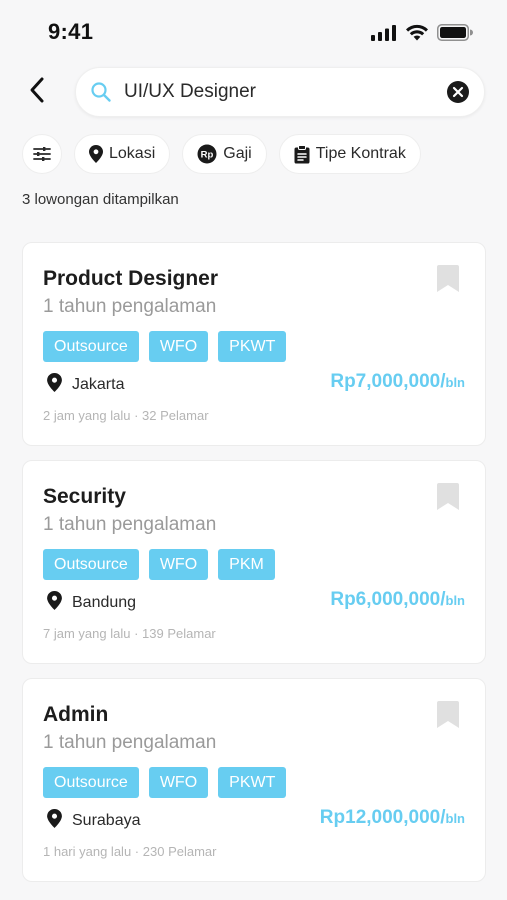 Image resolution: width=507 pixels, height=900 pixels. I want to click on job-tags: Outsource WFO PKM, so click(159, 564).